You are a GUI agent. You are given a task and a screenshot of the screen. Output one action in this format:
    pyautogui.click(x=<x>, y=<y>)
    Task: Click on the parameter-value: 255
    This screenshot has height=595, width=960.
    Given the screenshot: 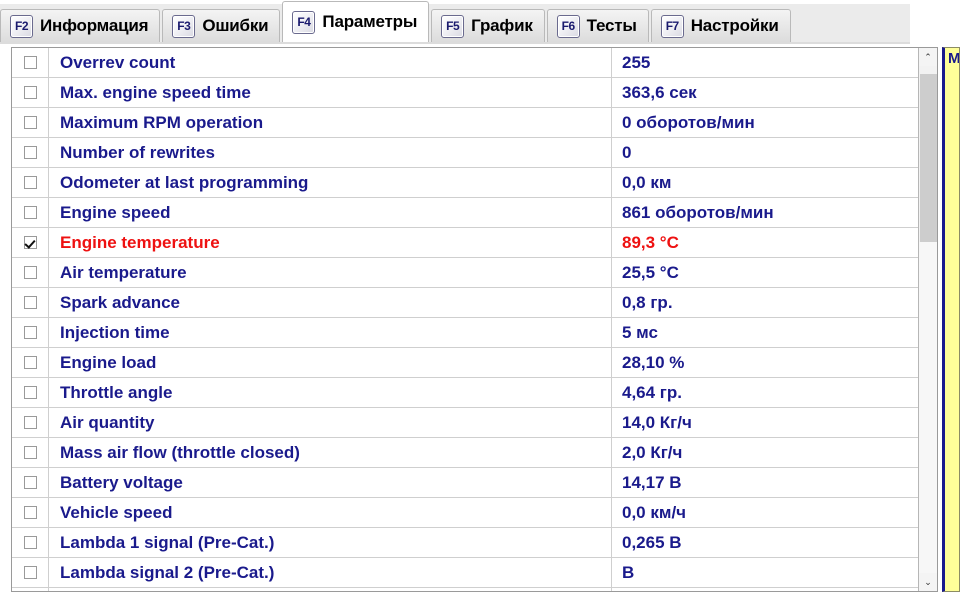 What is the action you would take?
    pyautogui.click(x=636, y=62)
    